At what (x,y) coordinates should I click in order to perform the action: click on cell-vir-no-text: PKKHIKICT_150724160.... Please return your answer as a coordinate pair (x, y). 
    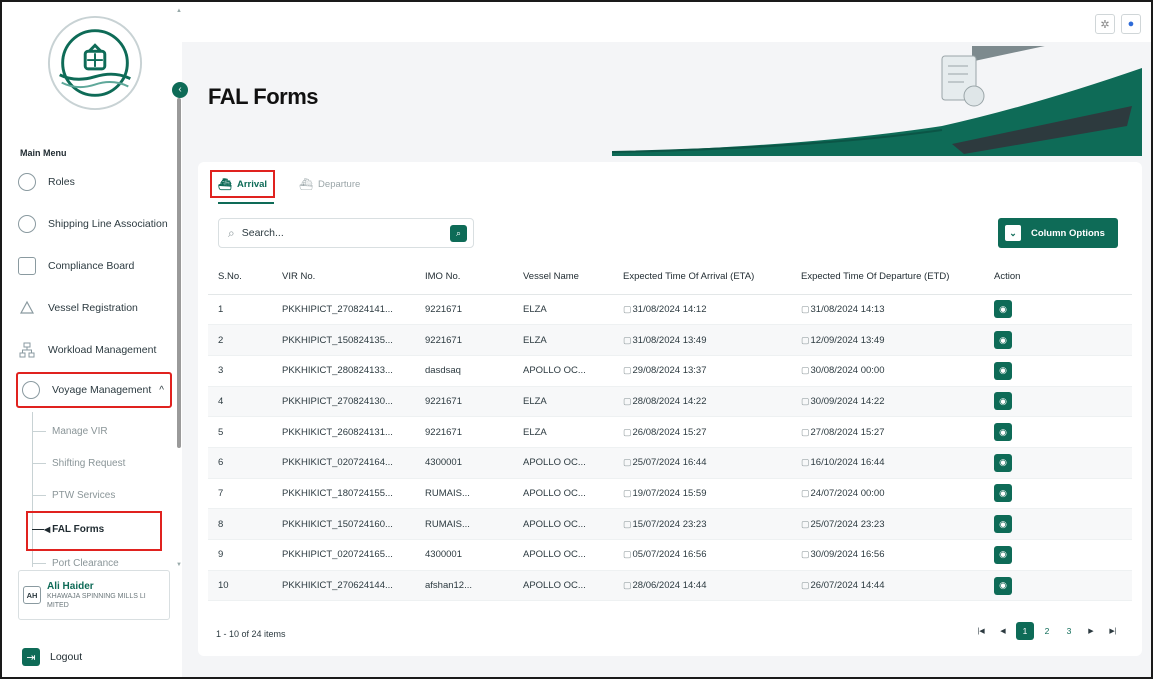
    Looking at the image, I should click on (337, 524).